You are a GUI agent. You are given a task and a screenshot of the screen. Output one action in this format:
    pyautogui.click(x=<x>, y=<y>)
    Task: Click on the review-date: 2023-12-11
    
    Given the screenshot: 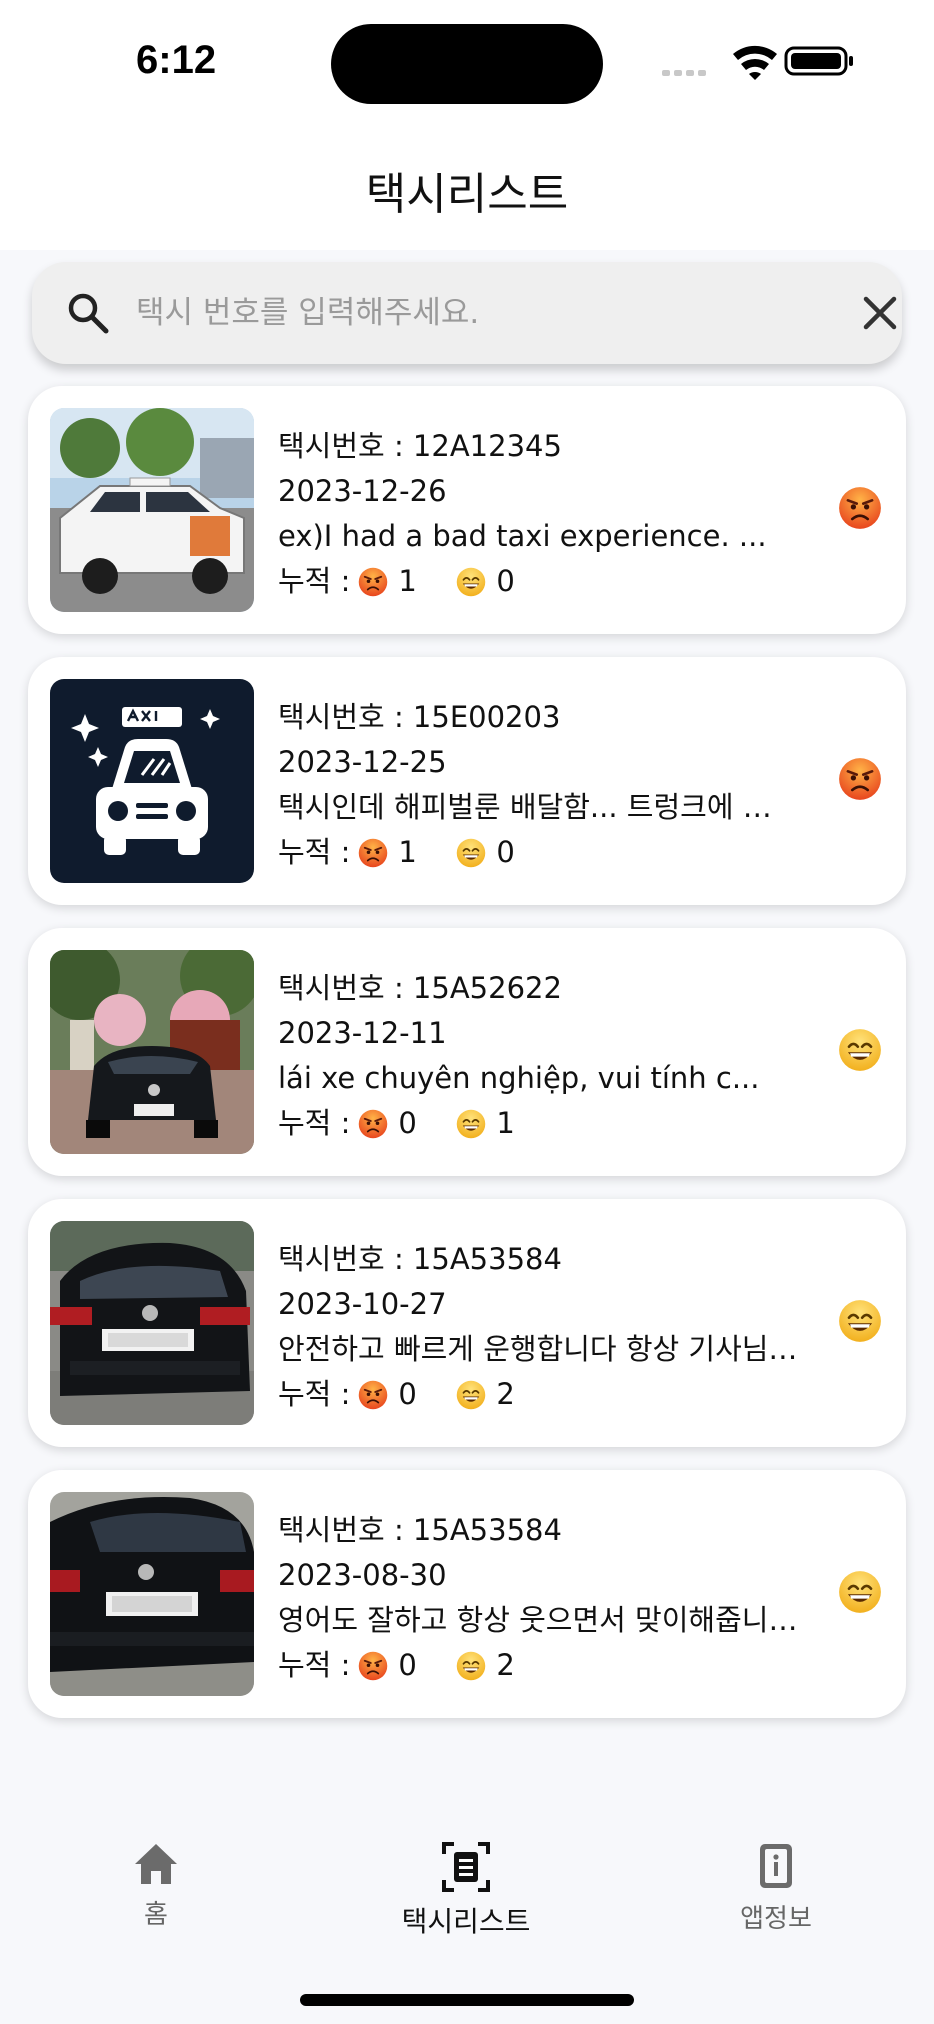 What is the action you would take?
    pyautogui.click(x=362, y=1033)
    